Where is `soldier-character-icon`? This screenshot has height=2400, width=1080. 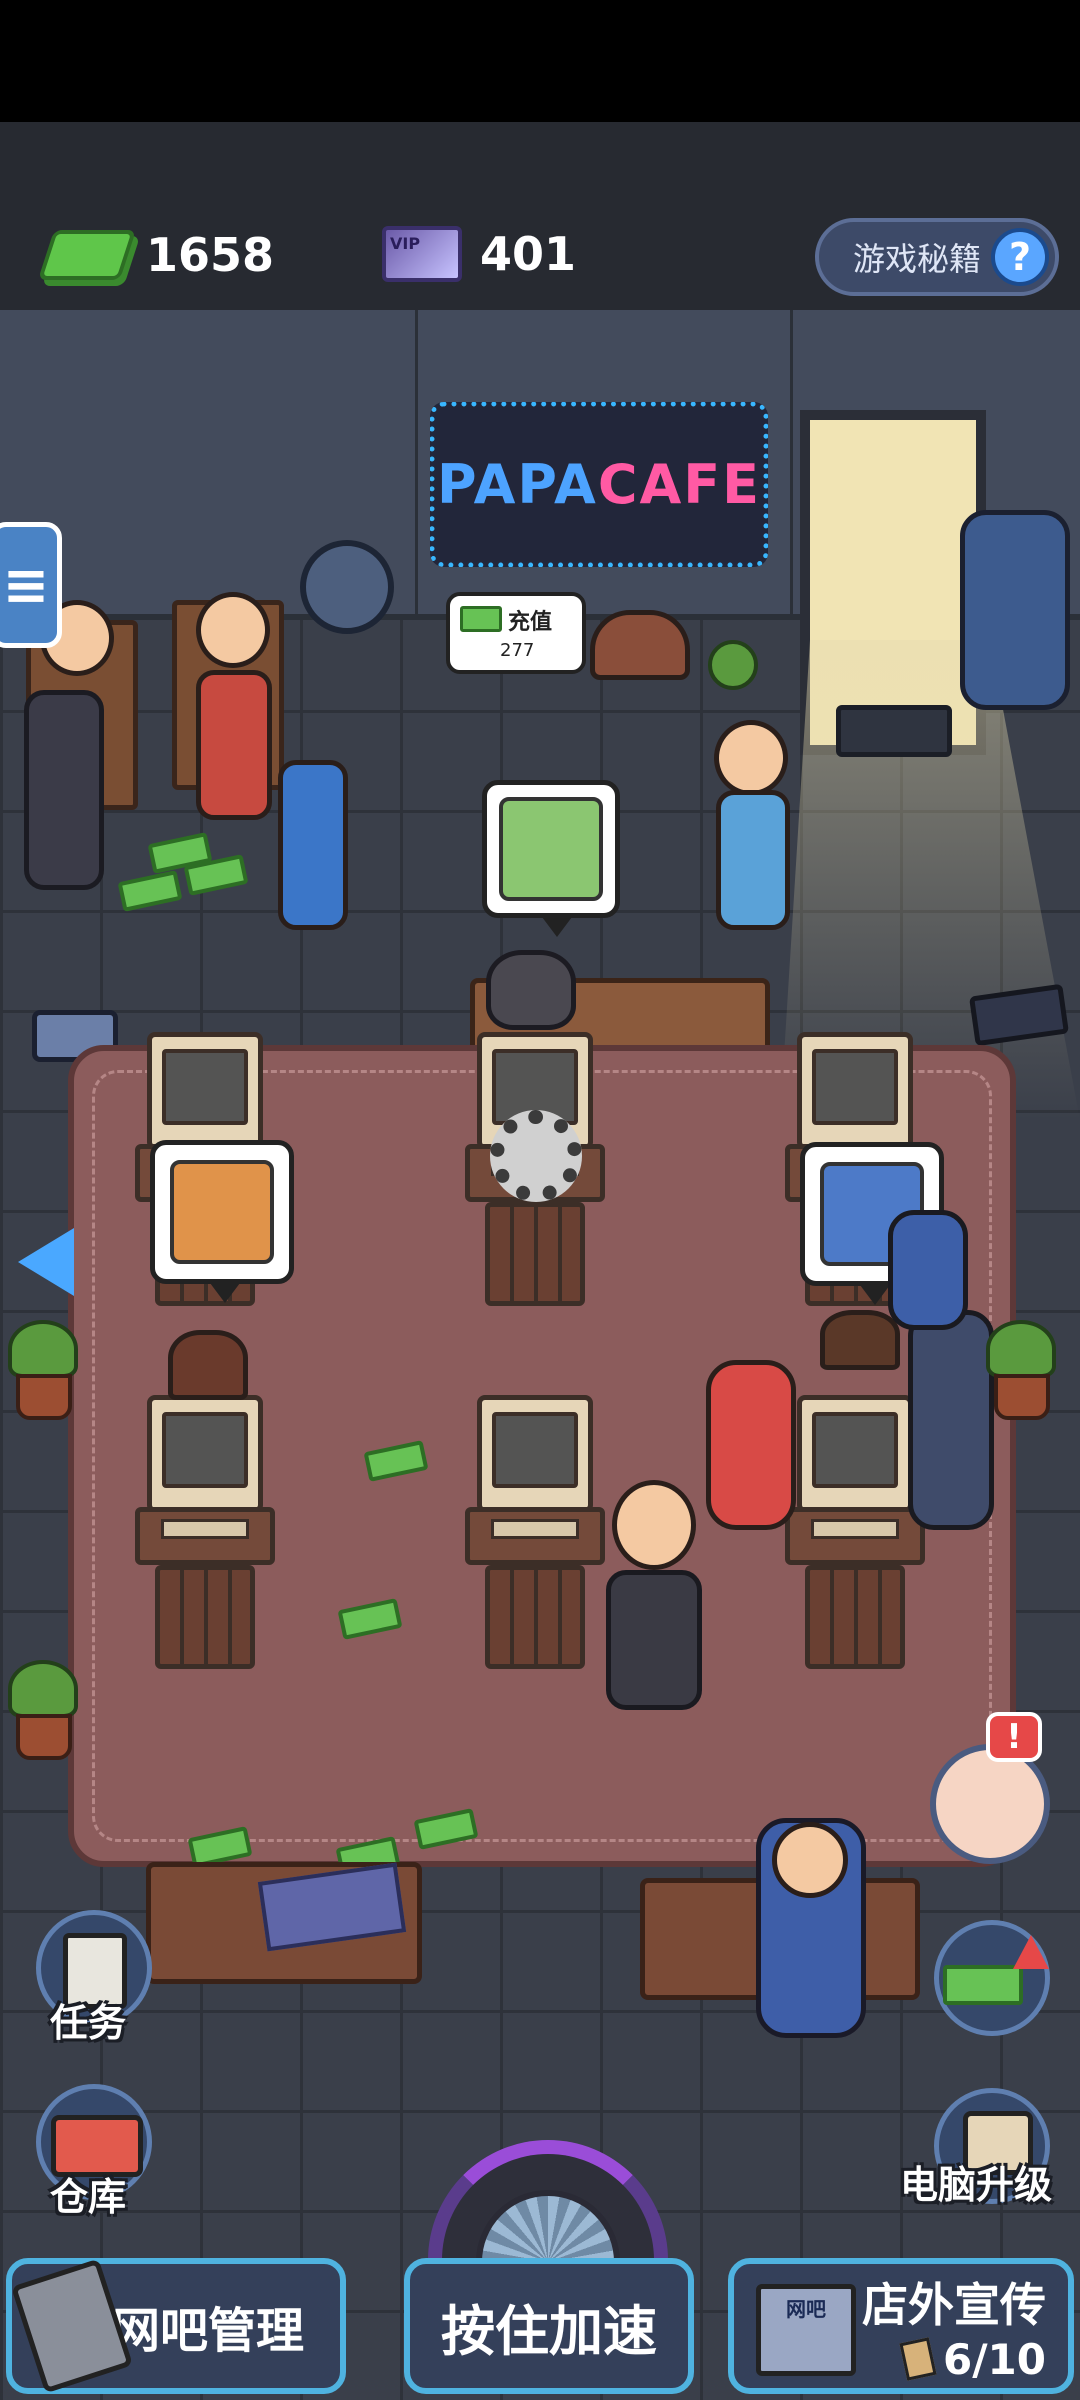 soldier-character-icon is located at coordinates (551, 849).